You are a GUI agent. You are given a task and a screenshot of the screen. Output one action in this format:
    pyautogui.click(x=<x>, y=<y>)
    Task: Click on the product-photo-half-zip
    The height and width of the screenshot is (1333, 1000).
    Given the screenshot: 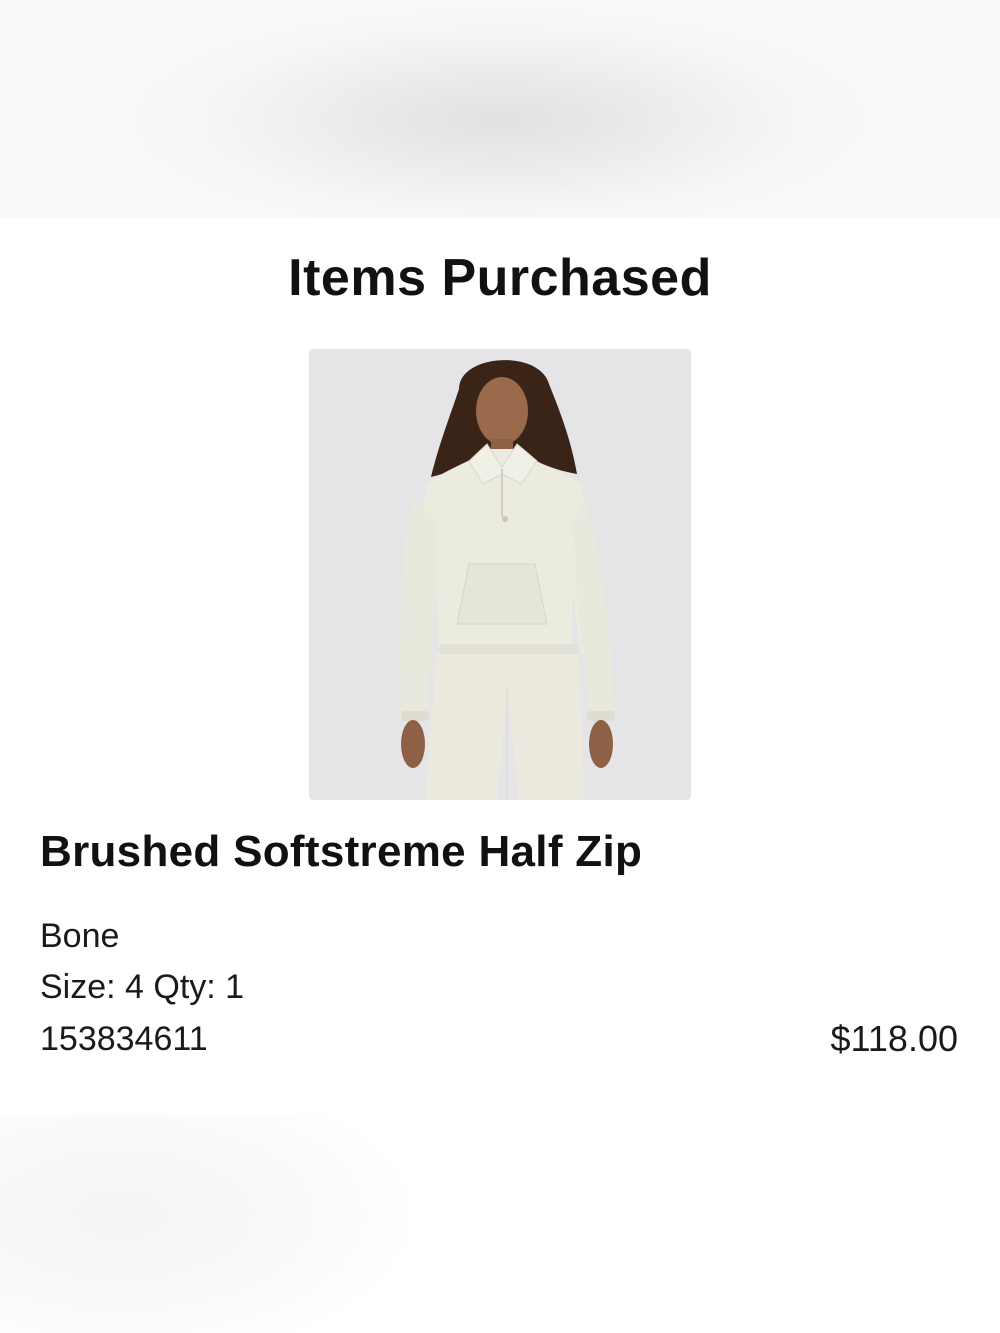 What is the action you would take?
    pyautogui.click(x=500, y=574)
    